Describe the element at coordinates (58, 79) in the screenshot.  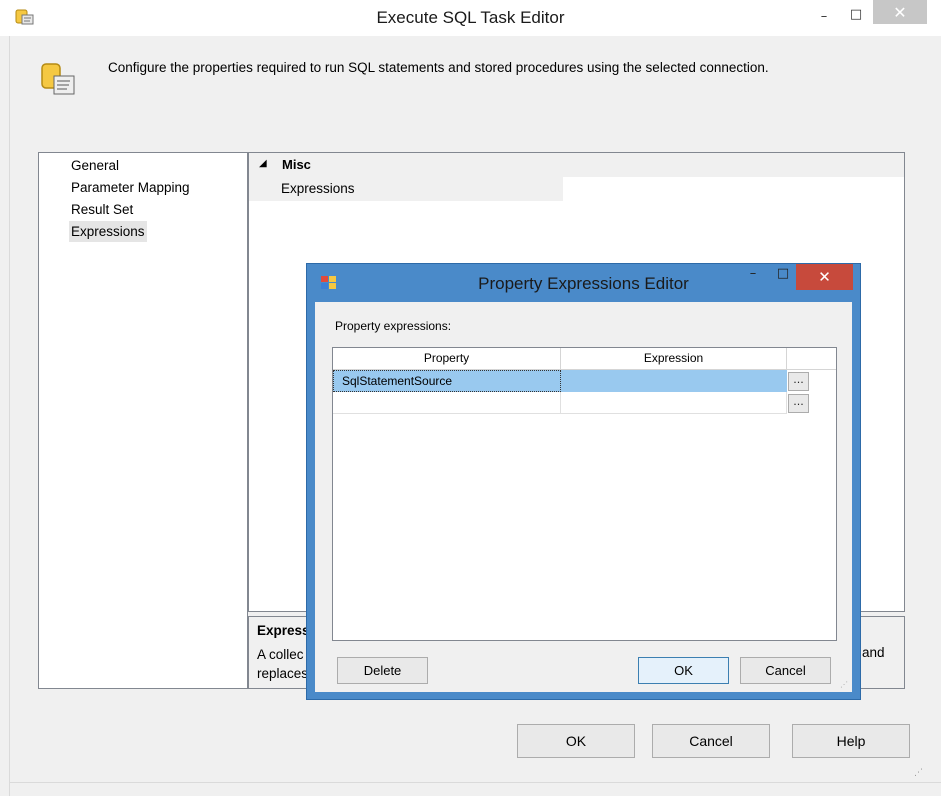
I see `sql-task-large-icon` at that location.